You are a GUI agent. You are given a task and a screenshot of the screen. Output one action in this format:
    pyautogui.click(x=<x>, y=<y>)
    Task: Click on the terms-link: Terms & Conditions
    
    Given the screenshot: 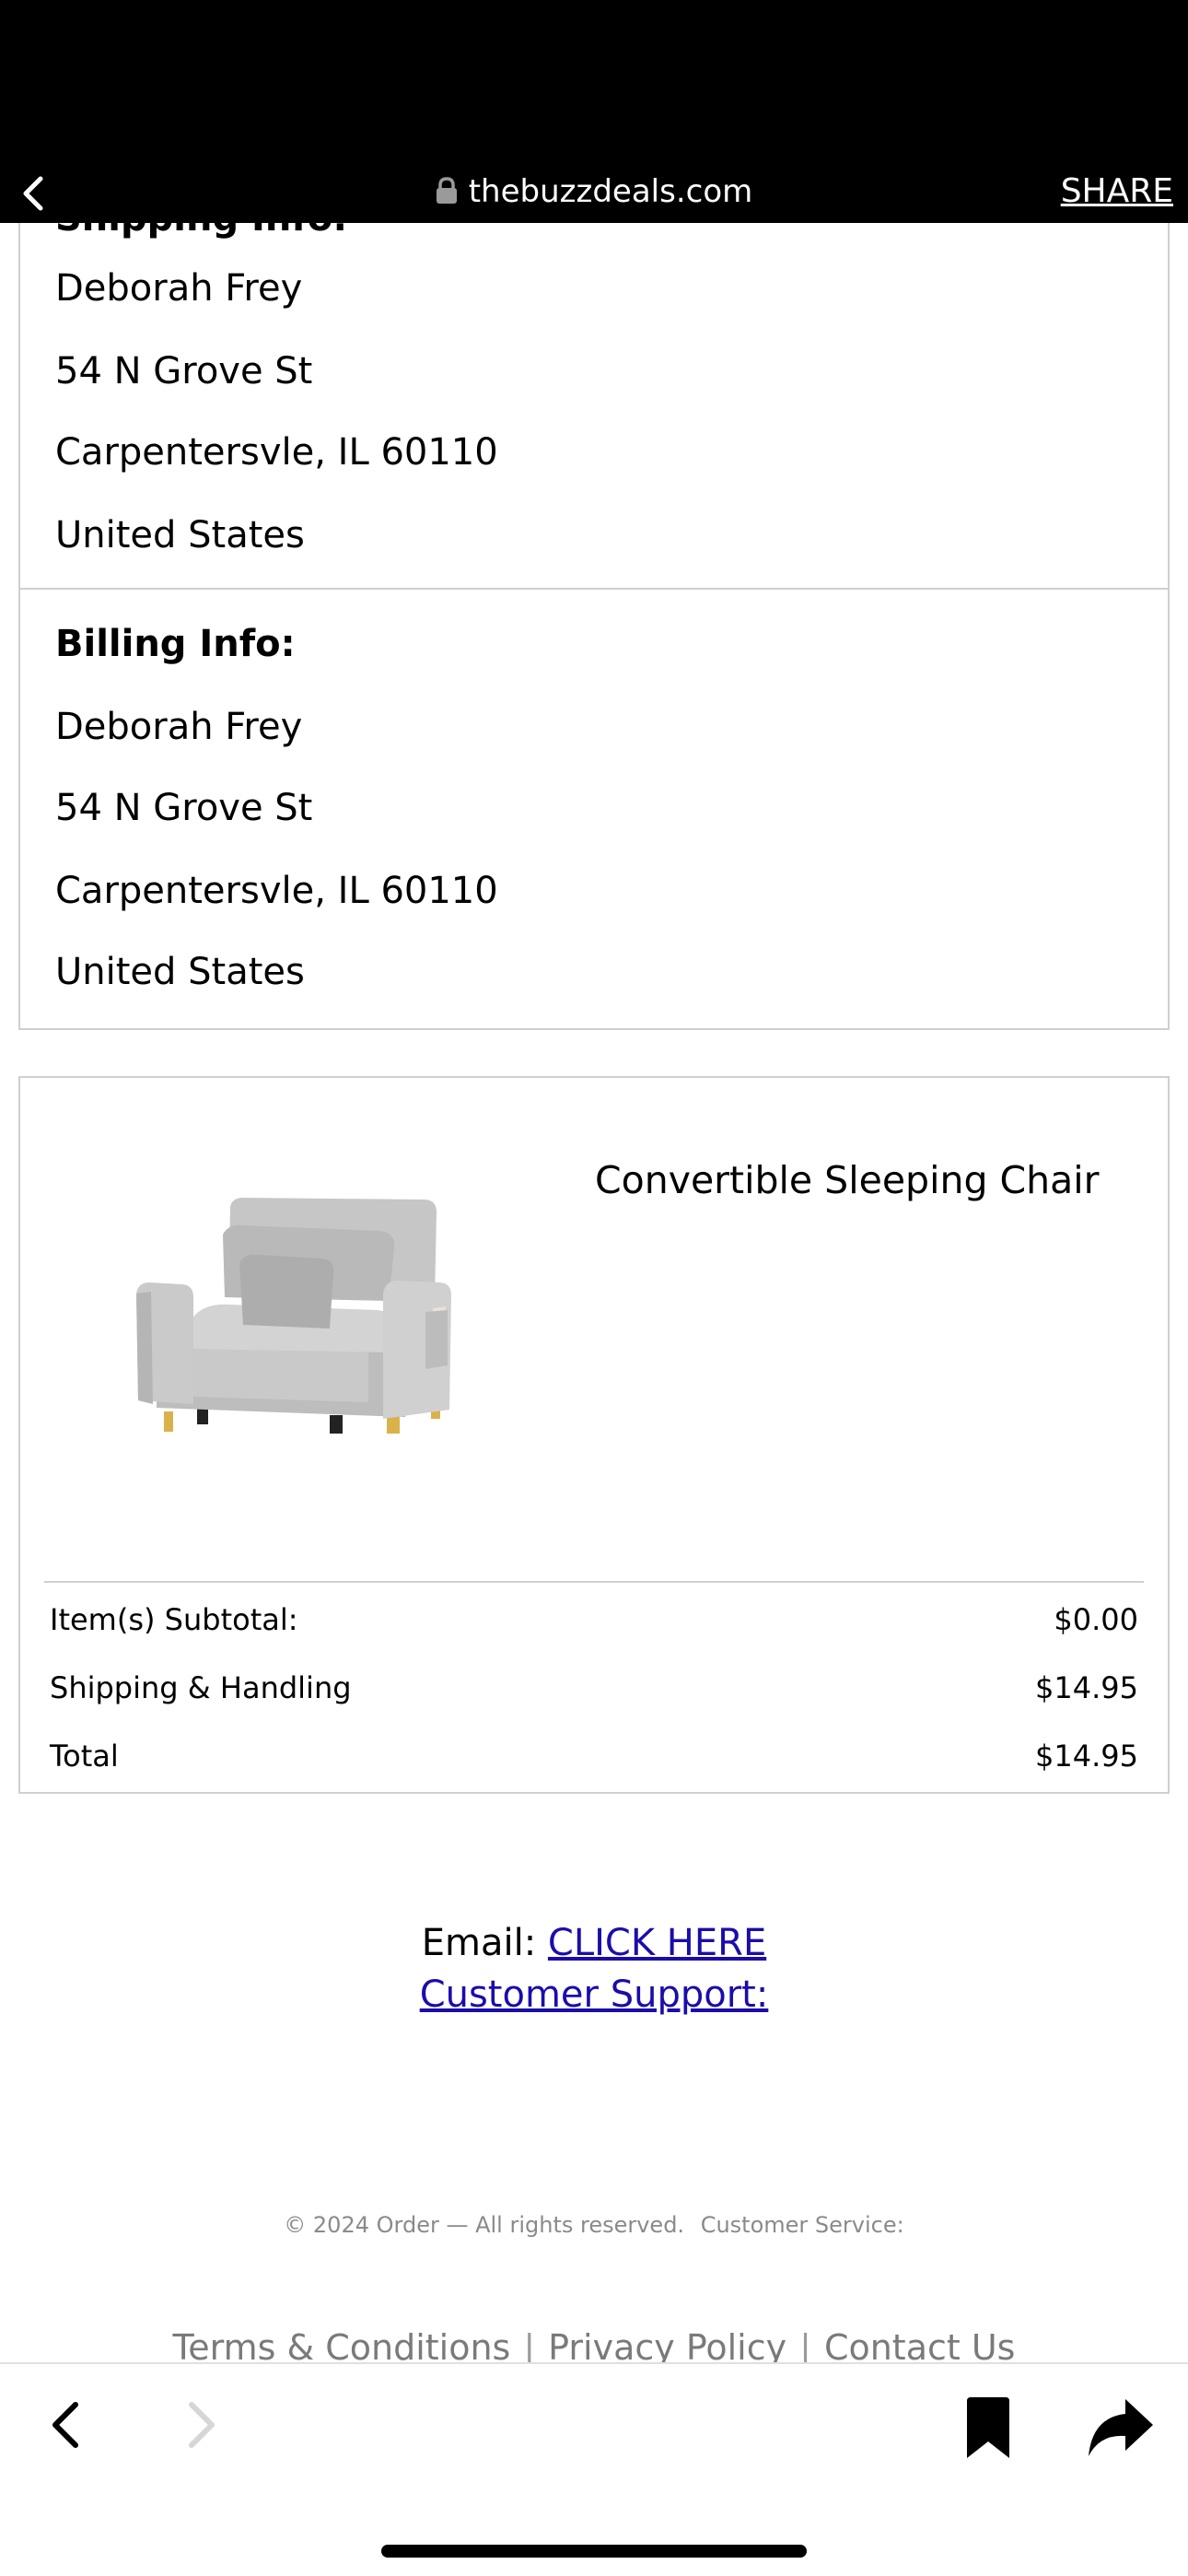 What is the action you would take?
    pyautogui.click(x=342, y=2344)
    